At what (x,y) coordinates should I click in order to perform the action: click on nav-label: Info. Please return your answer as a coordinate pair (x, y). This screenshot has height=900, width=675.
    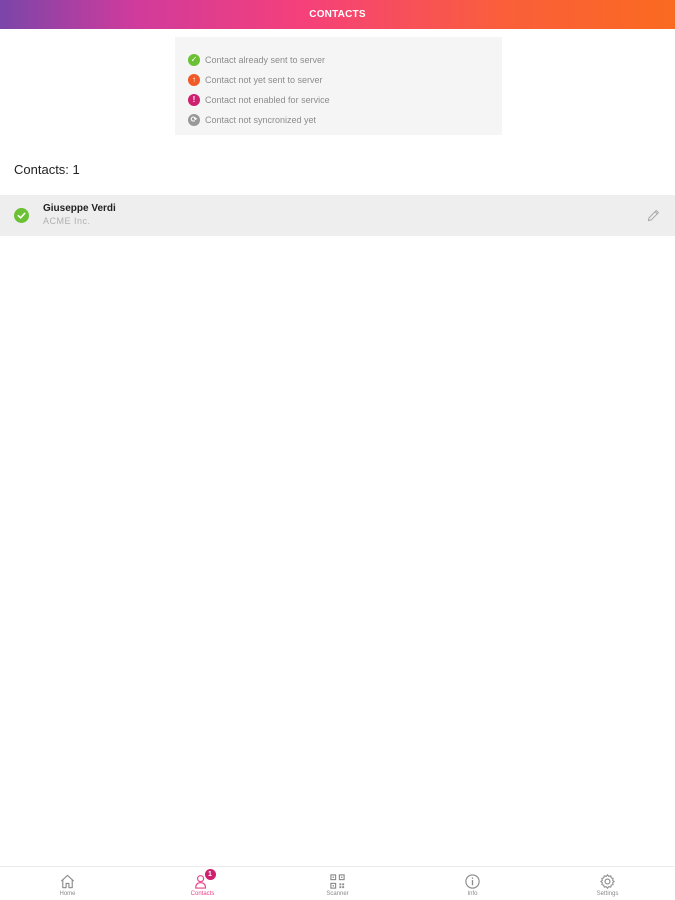
    Looking at the image, I should click on (472, 894).